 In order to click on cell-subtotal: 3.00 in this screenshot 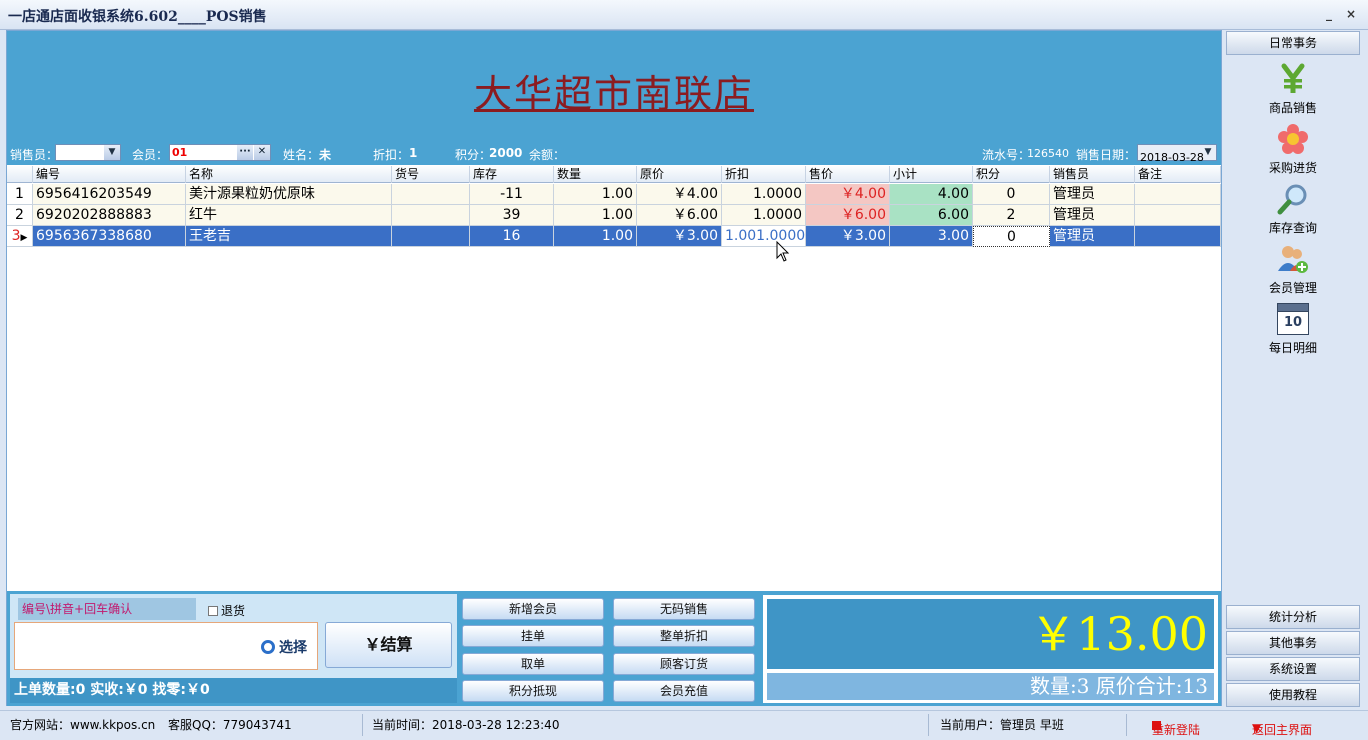, I will do `click(931, 236)`.